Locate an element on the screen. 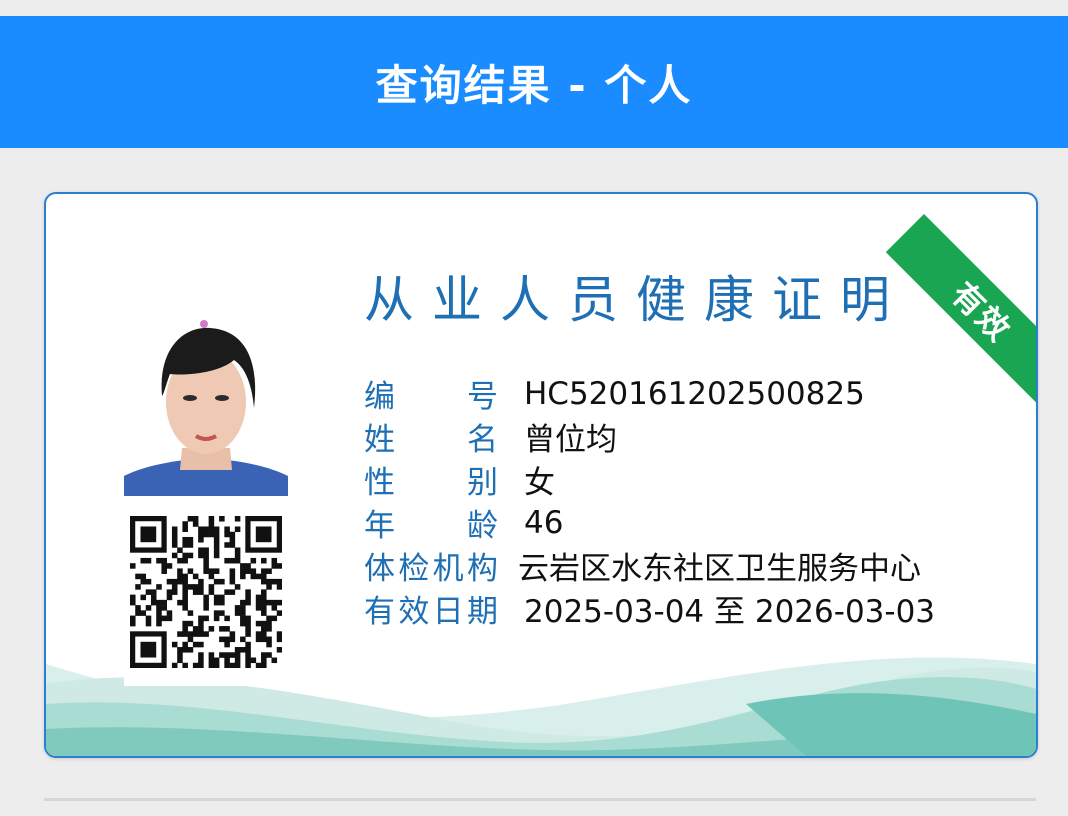 The width and height of the screenshot is (1068, 816). field-row-gender: 性别 女 is located at coordinates (649, 479).